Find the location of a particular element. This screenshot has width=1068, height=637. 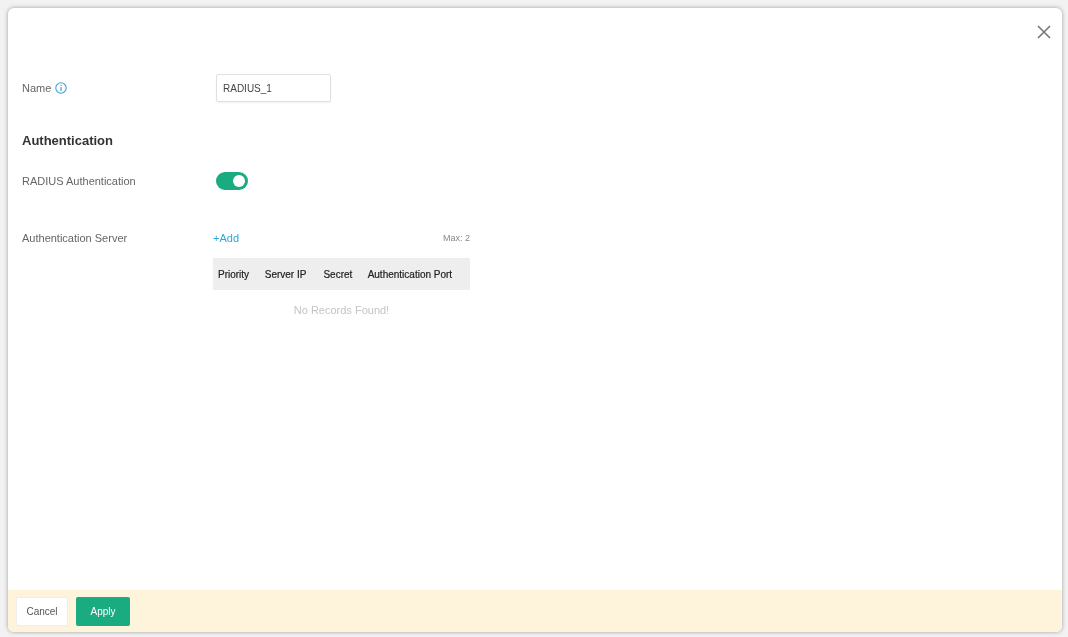

section-title: Authentication is located at coordinates (68, 141).